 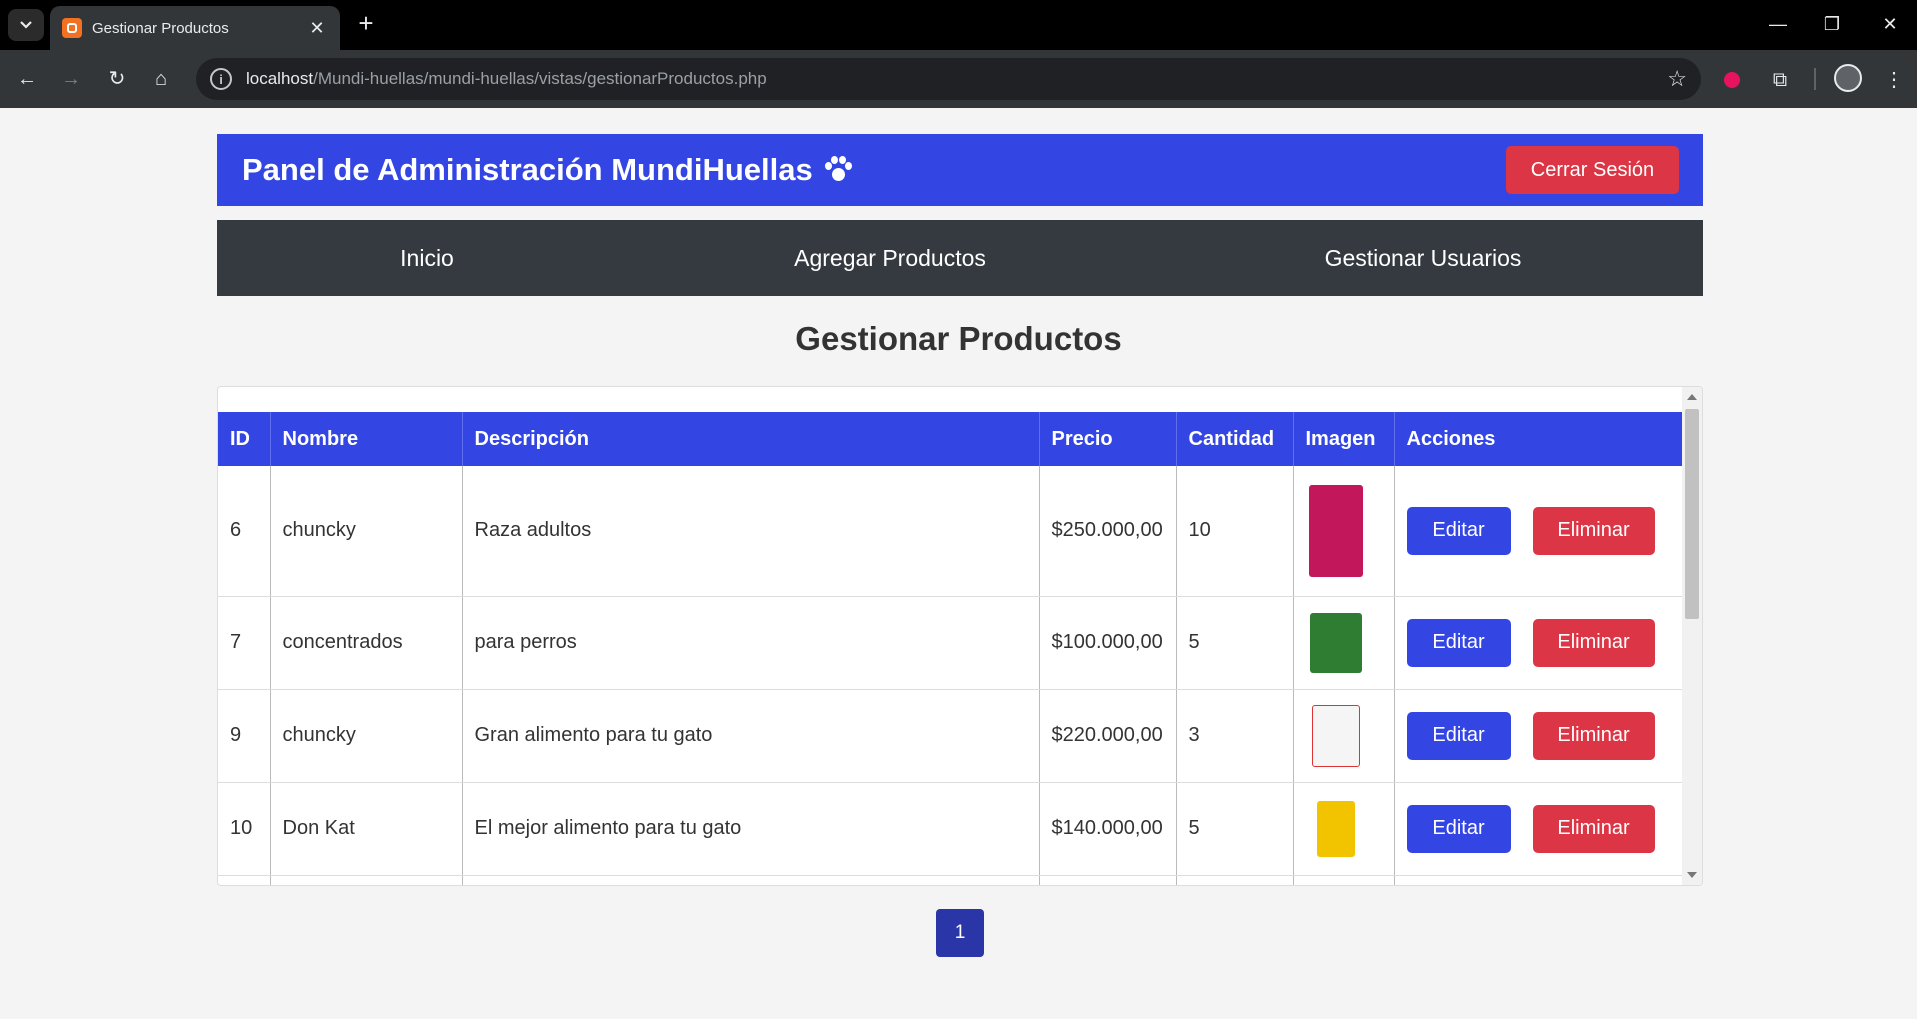 I want to click on cell-descripcion: Gran alimento para tu gato, so click(x=751, y=736).